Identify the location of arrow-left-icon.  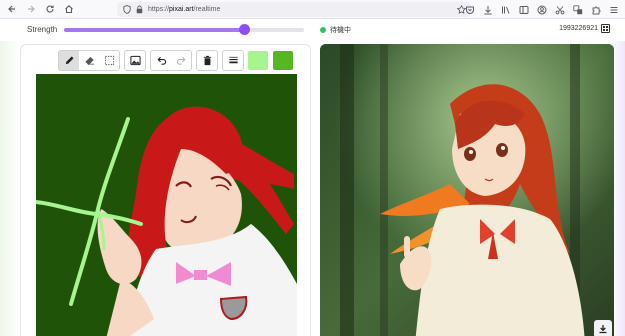
(11, 9).